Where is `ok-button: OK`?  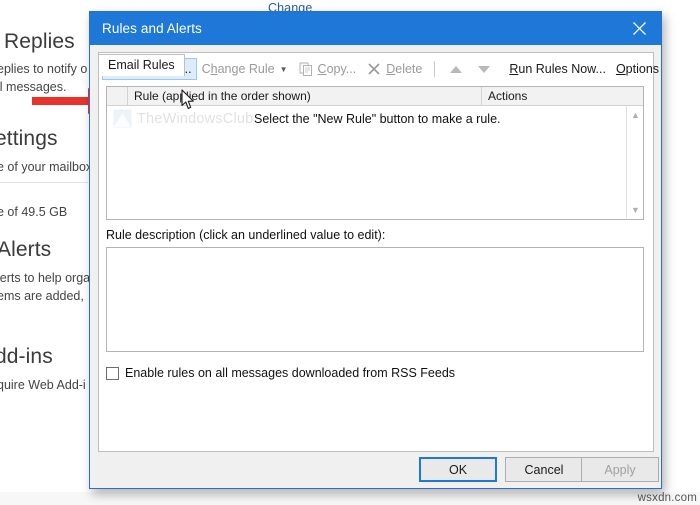
ok-button: OK is located at coordinates (458, 469).